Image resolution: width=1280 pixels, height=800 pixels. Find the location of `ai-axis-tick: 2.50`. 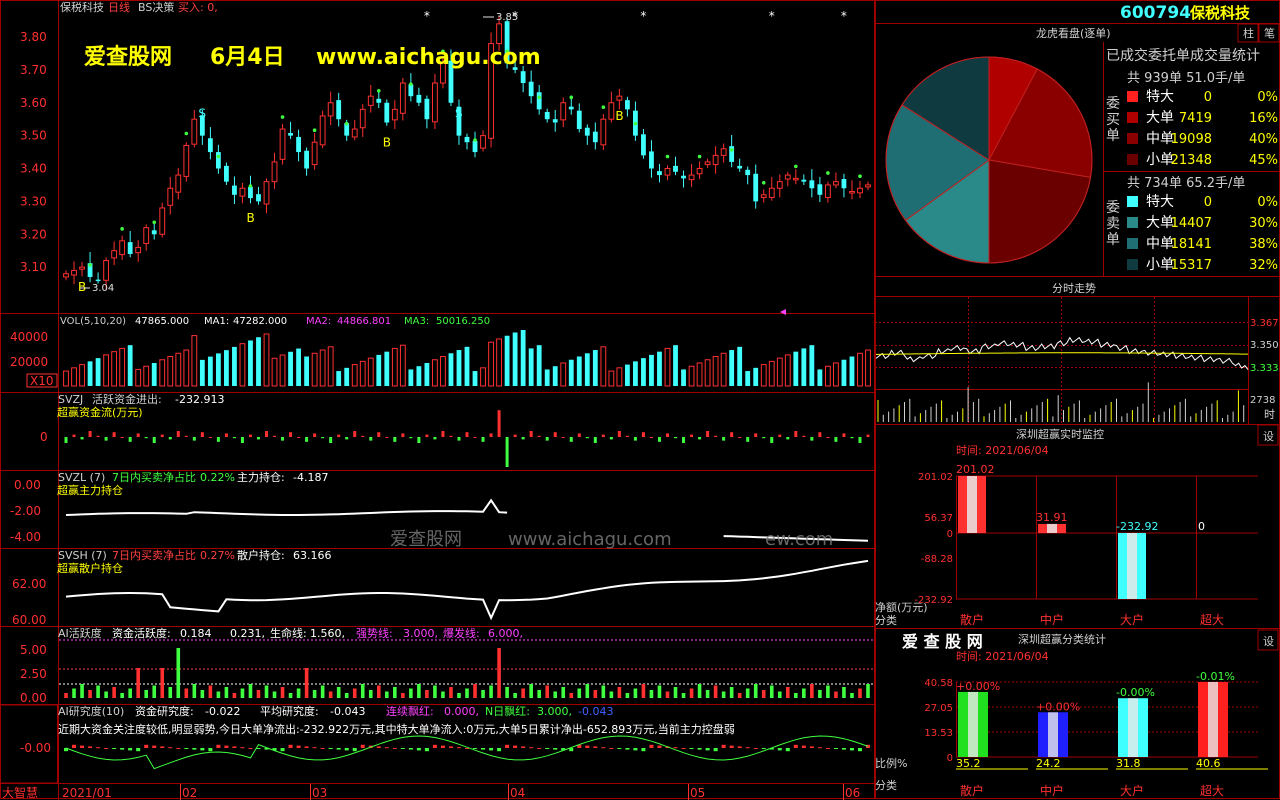

ai-axis-tick: 2.50 is located at coordinates (33, 674).